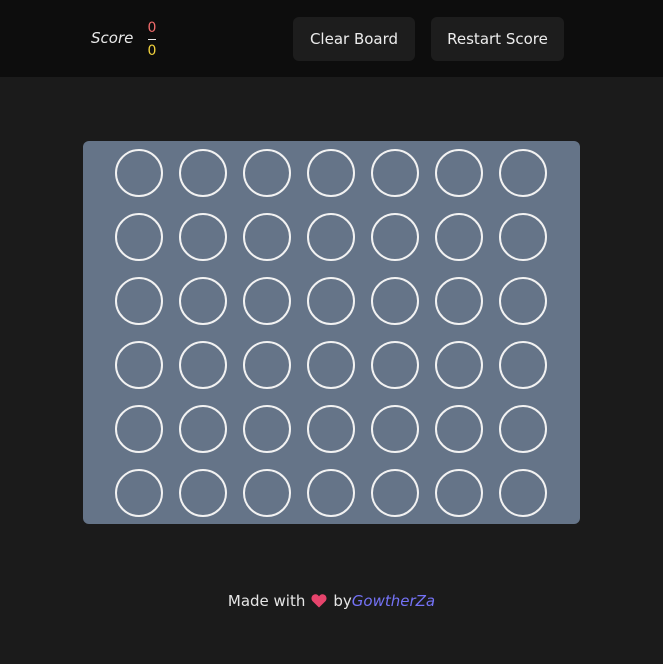 The width and height of the screenshot is (663, 664). I want to click on by-text: by, so click(342, 601).